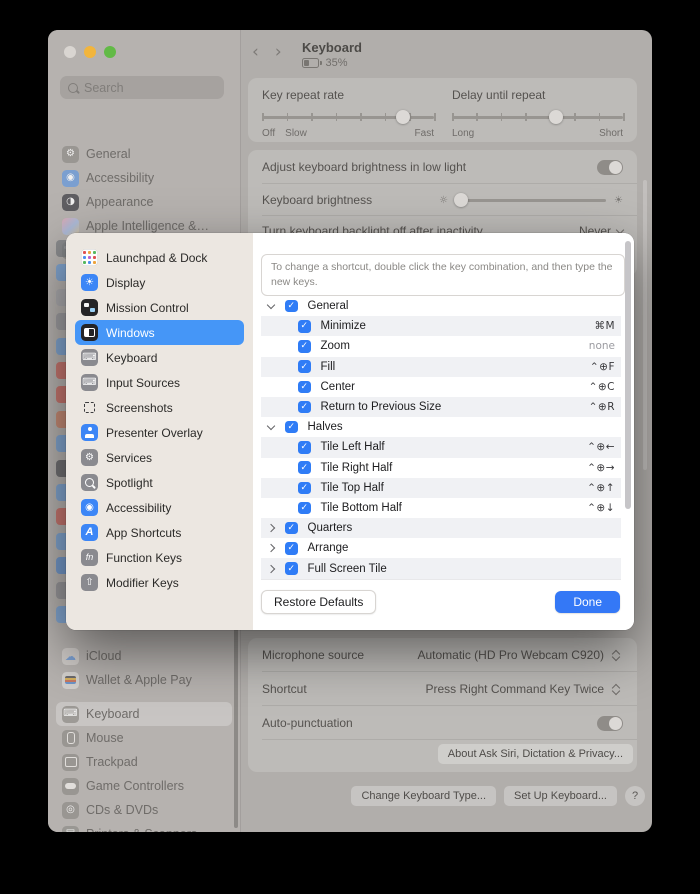  Describe the element at coordinates (510, 655) in the screenshot. I see `microphone-value: Automatic (HD Pro Webcam C920)` at that location.